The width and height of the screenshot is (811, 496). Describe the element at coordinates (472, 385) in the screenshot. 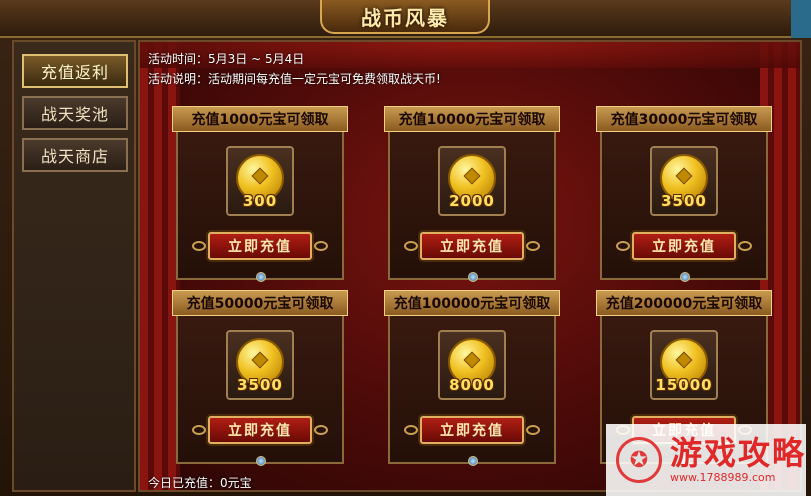

I see `coin-amount: 8000` at that location.